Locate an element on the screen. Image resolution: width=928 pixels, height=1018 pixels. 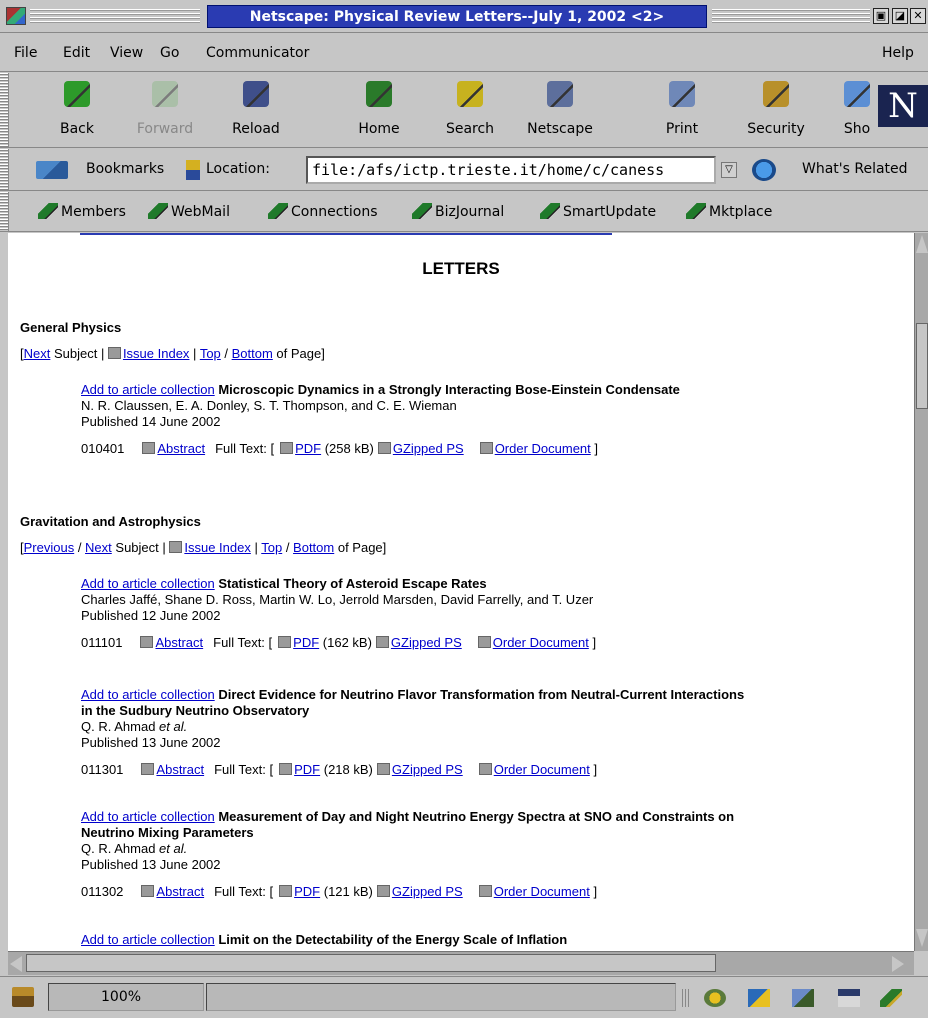
mail-icon is located at coordinates (759, 998).